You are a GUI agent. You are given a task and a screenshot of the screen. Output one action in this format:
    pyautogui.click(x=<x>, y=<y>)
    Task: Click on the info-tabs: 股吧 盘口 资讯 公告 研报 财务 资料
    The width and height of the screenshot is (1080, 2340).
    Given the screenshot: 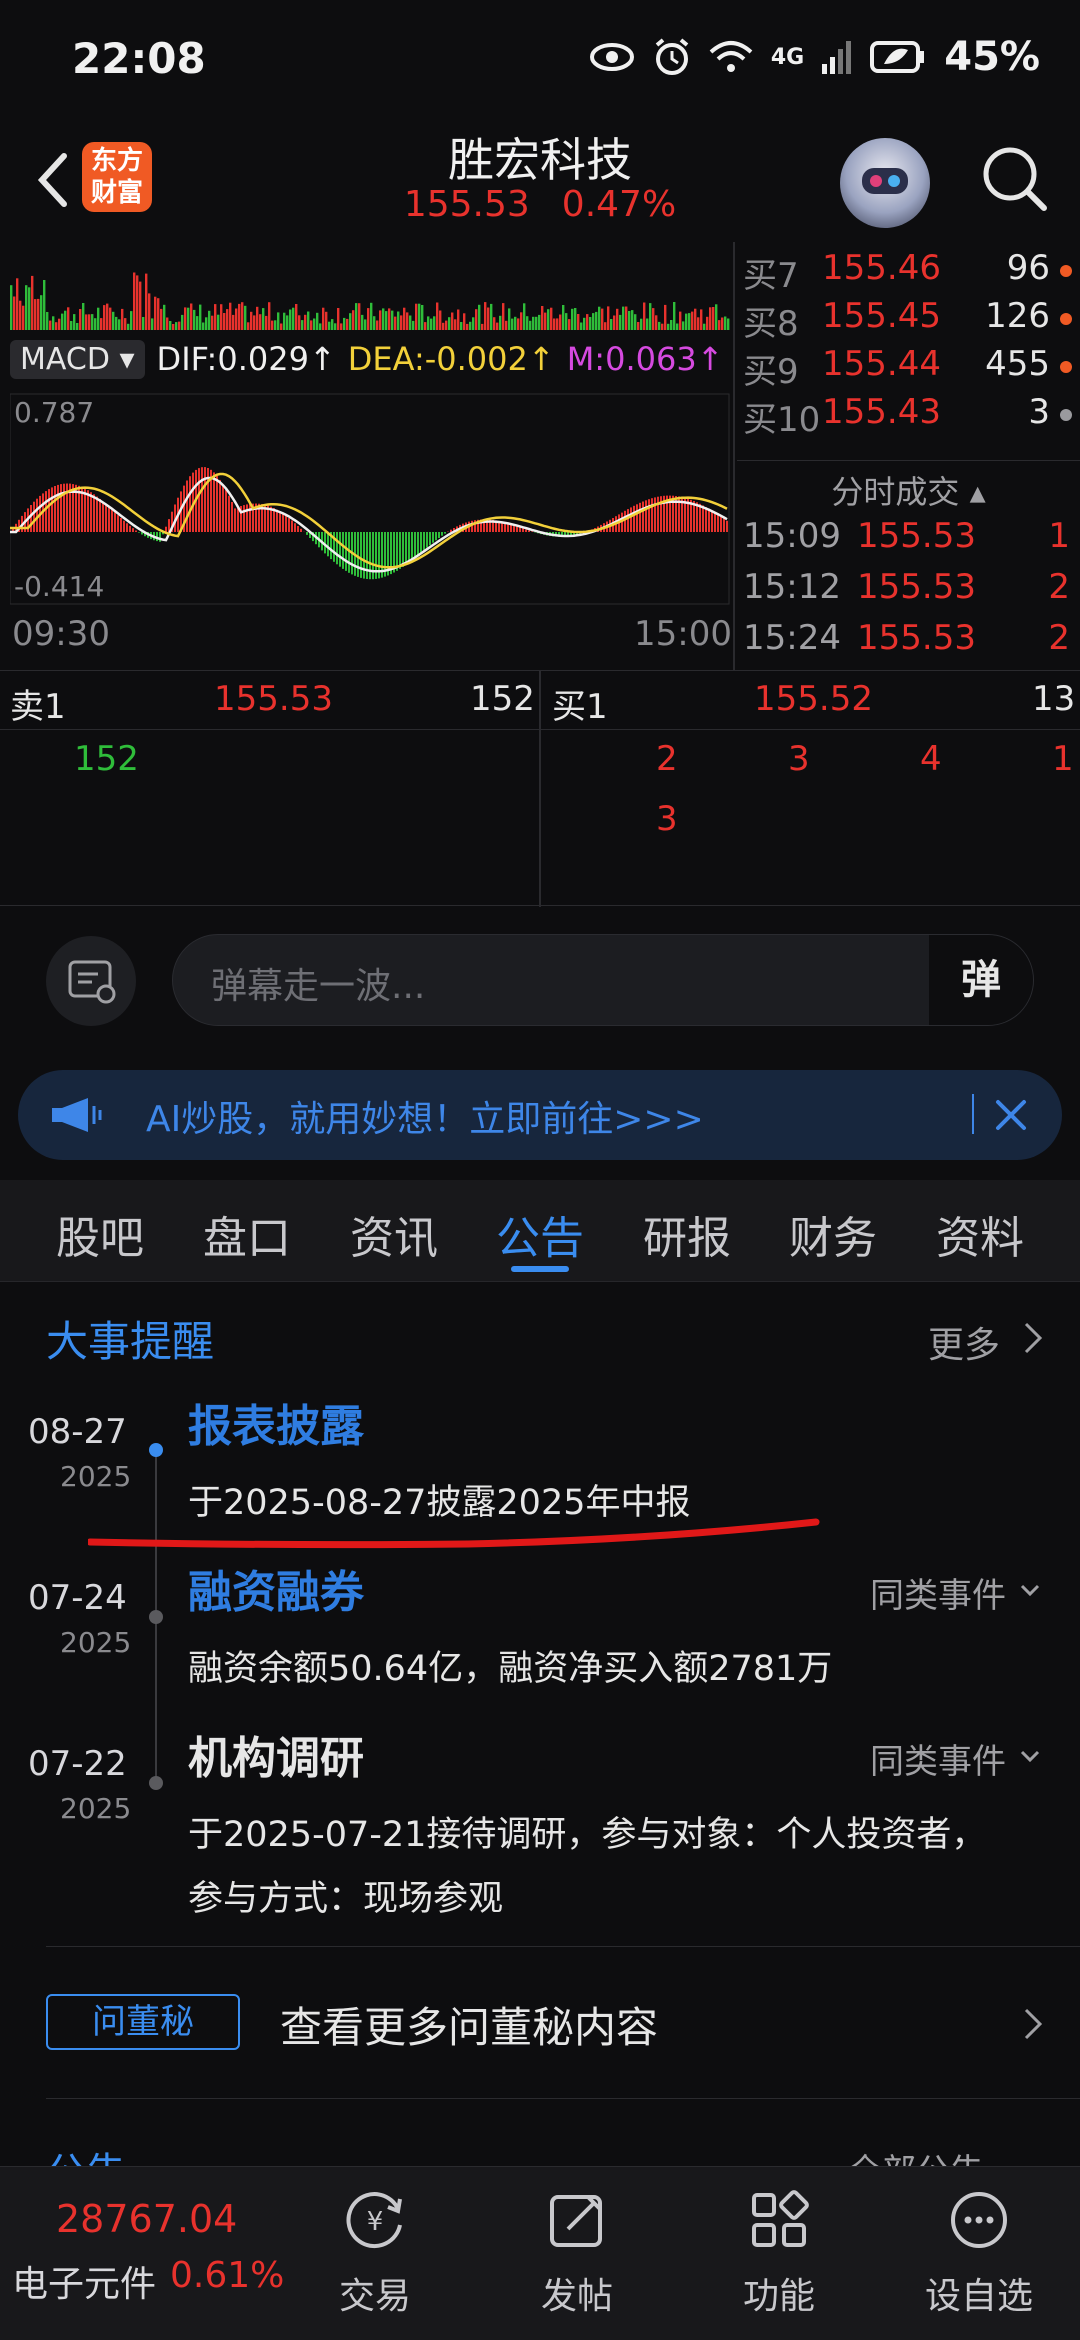 What is the action you would take?
    pyautogui.click(x=540, y=1231)
    